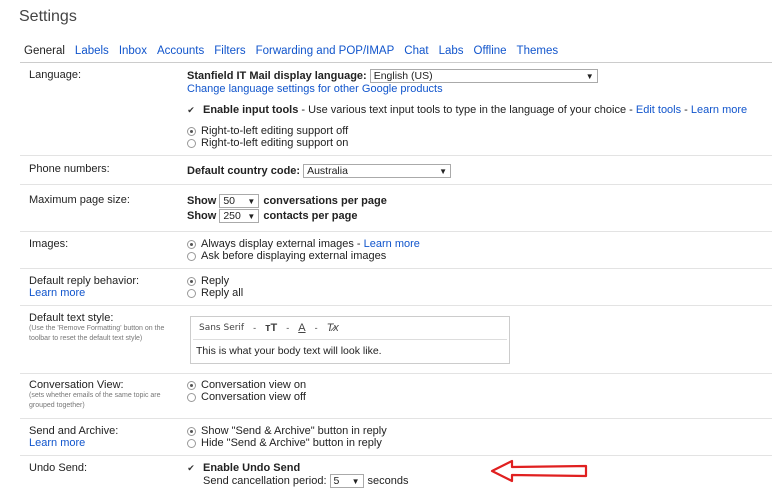  I want to click on tab-inbox: Inbox, so click(133, 51).